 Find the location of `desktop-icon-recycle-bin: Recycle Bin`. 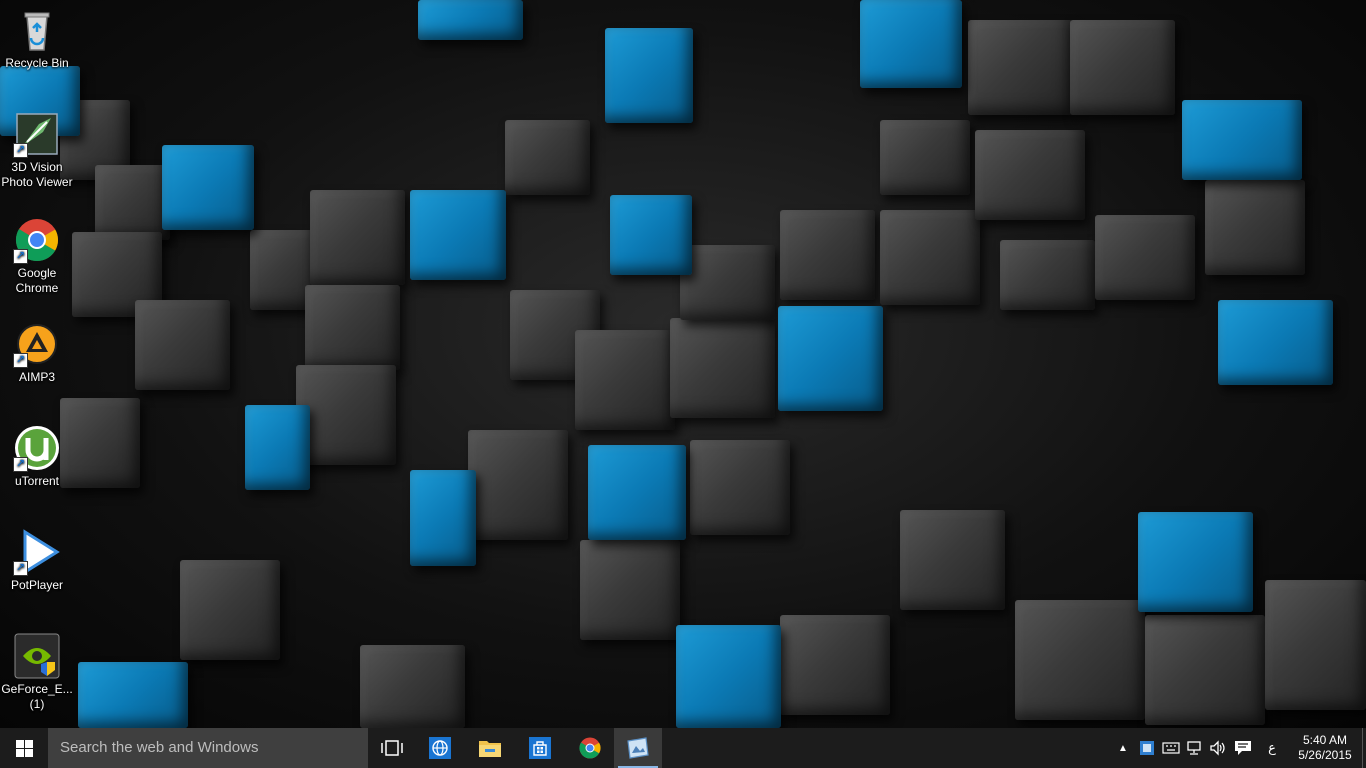

desktop-icon-recycle-bin: Recycle Bin is located at coordinates (37, 38).